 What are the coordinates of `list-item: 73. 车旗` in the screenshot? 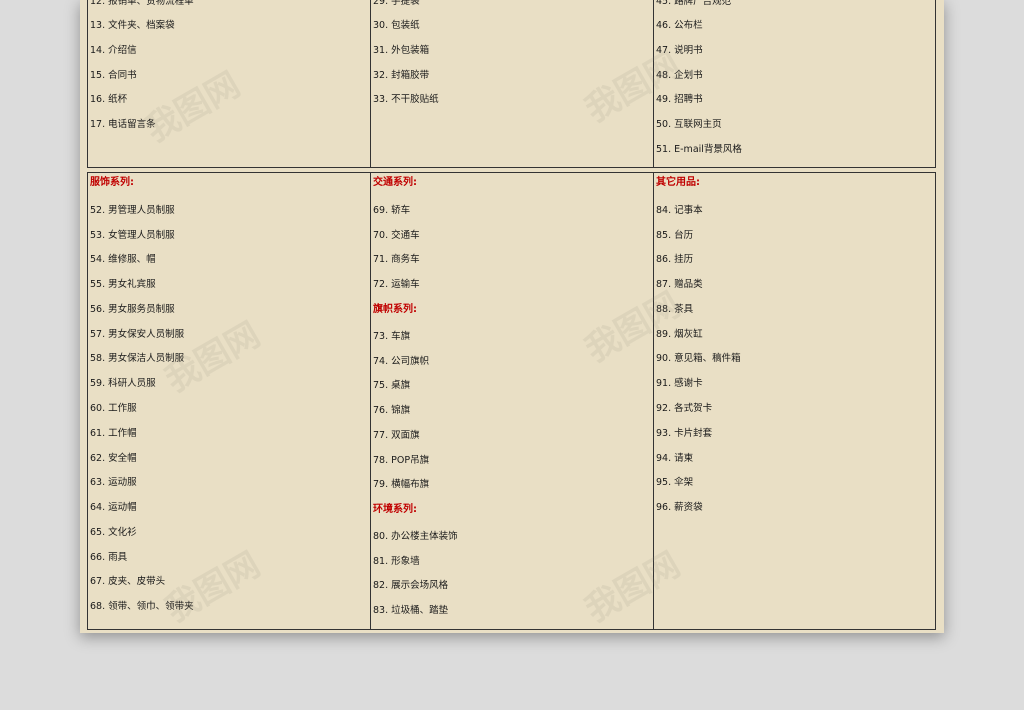 It's located at (392, 336).